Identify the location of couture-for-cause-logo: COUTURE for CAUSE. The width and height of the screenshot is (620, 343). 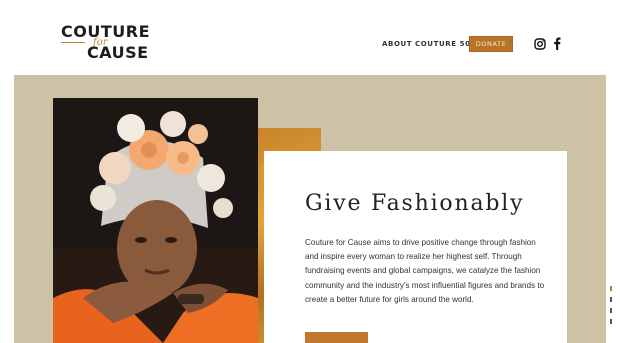
(109, 44).